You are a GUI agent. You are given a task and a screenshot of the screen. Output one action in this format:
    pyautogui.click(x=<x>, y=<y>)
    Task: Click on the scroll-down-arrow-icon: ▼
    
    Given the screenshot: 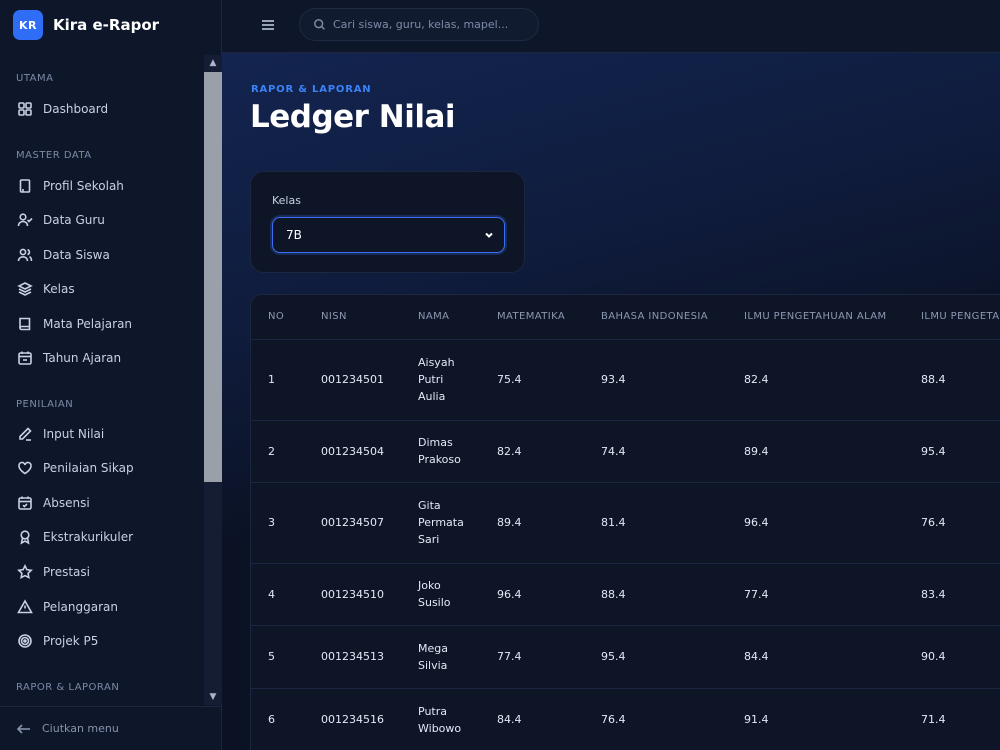 What is the action you would take?
    pyautogui.click(x=213, y=697)
    